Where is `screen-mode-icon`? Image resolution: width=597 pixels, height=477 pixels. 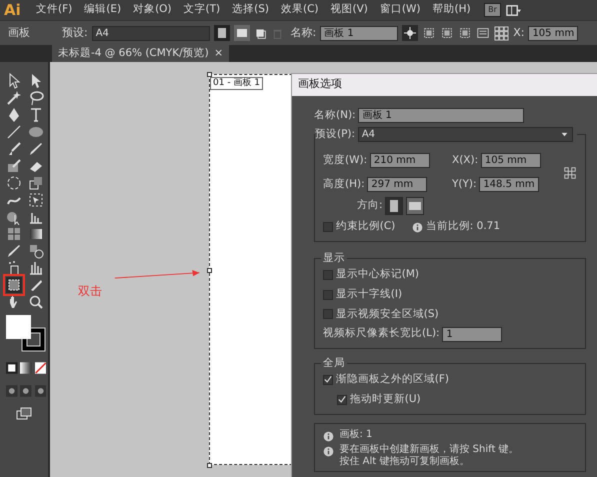
screen-mode-icon is located at coordinates (24, 414).